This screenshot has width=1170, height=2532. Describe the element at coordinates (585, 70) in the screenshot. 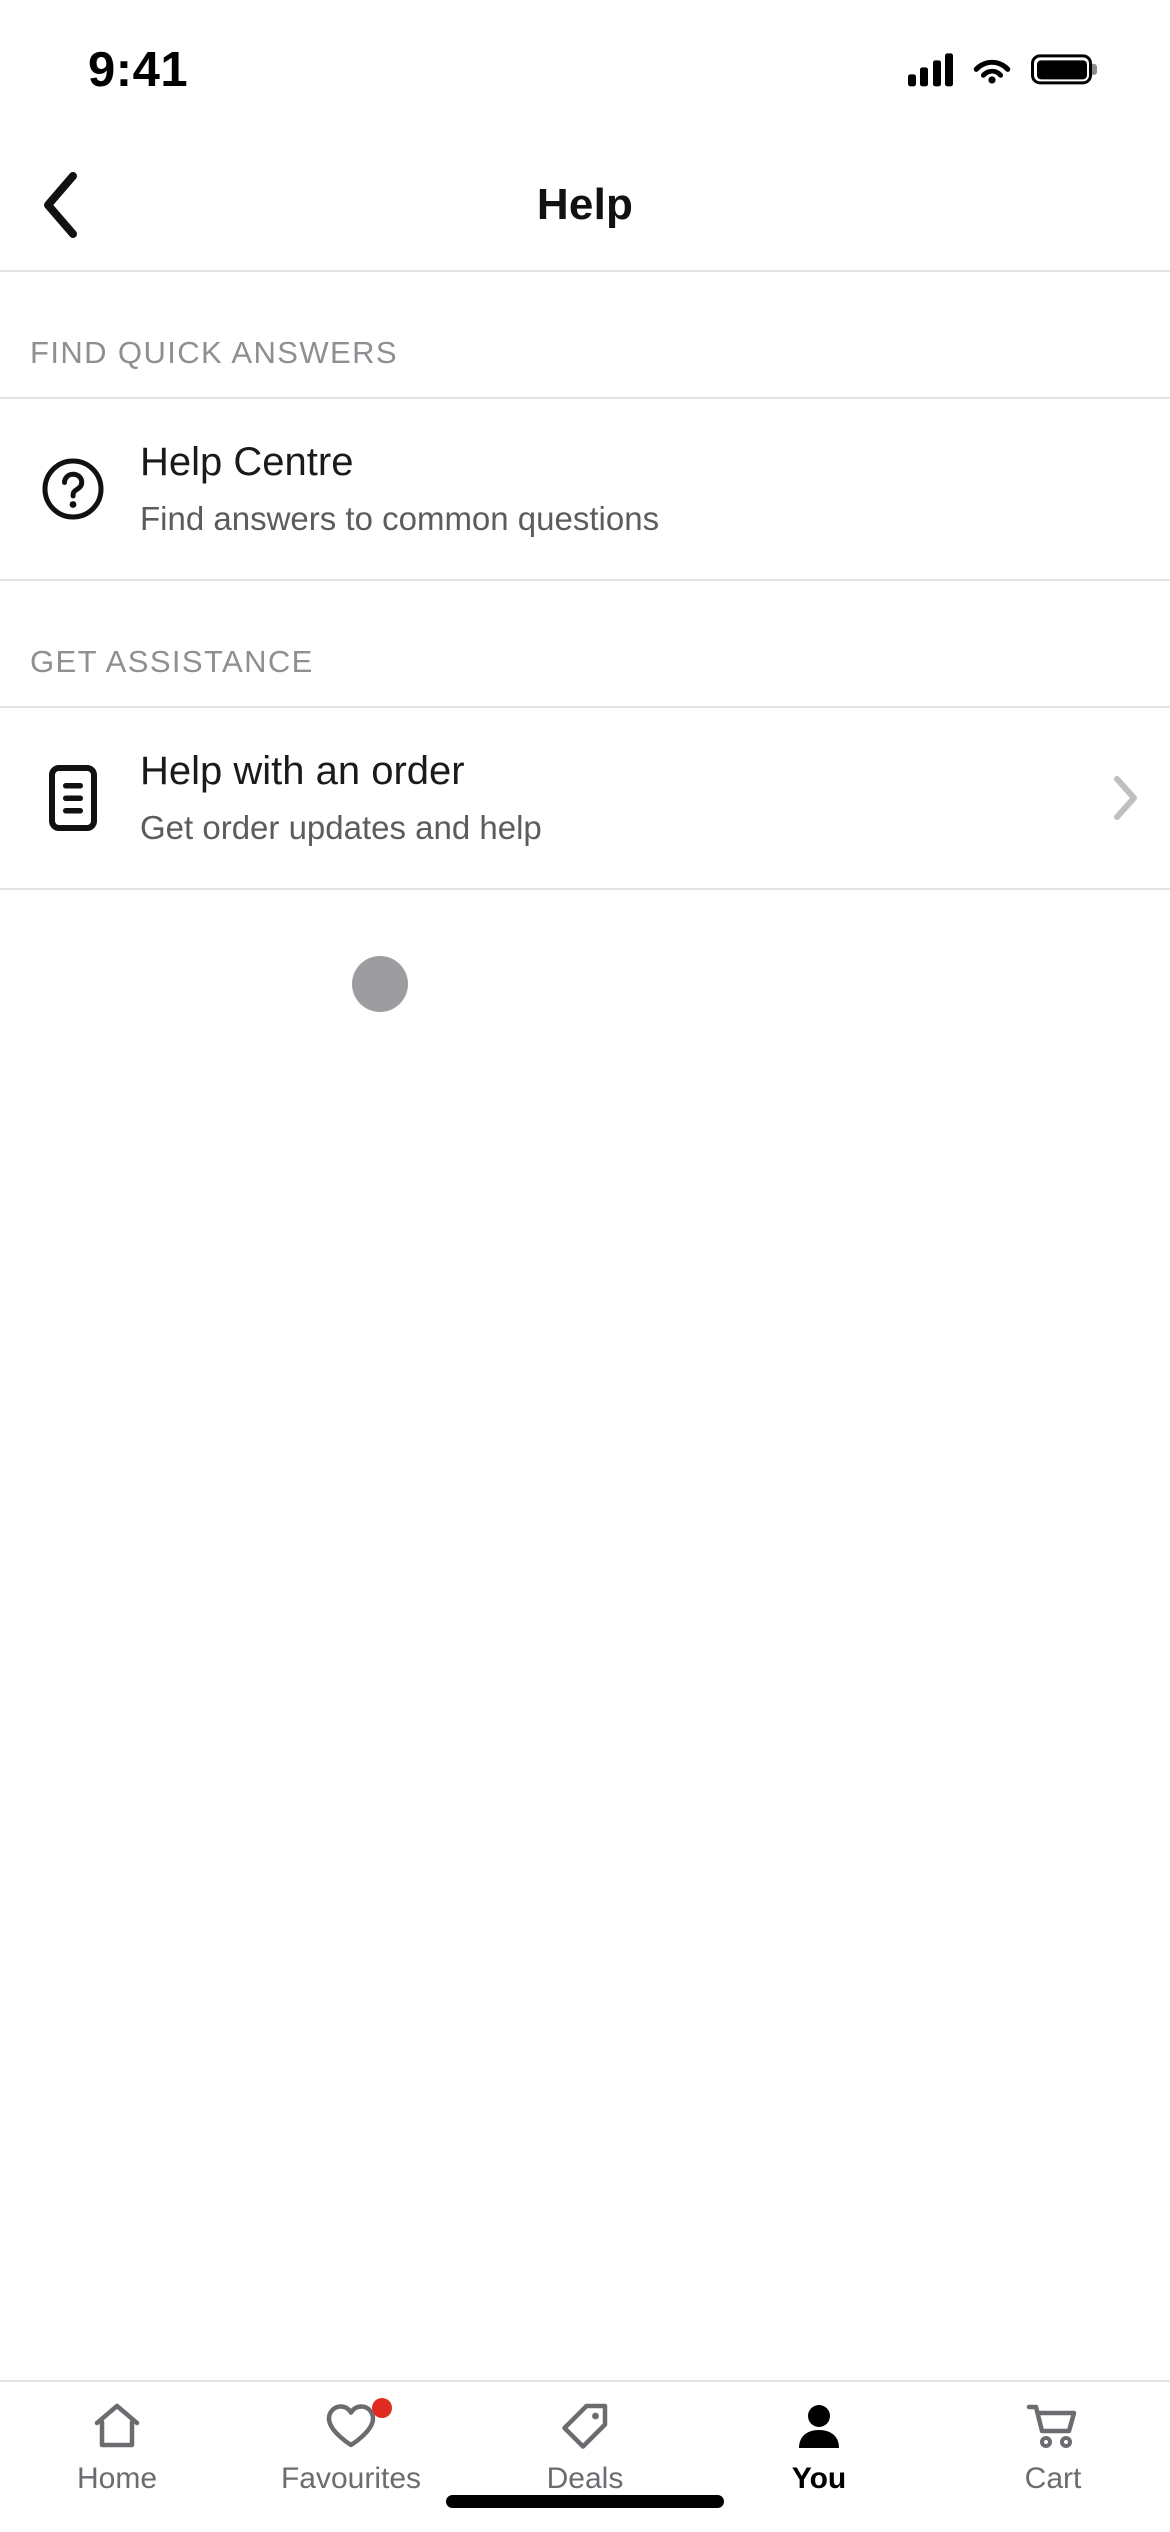

I see `status-bar: 9:41` at that location.